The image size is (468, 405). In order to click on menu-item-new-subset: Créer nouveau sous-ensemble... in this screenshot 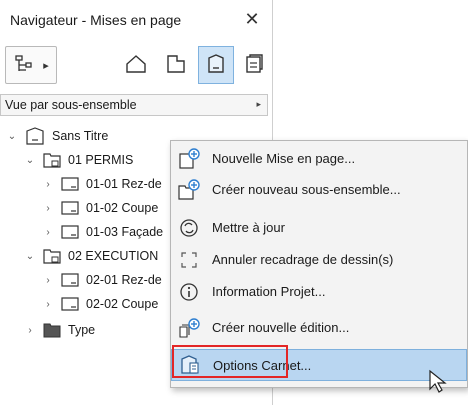, I will do `click(319, 190)`.